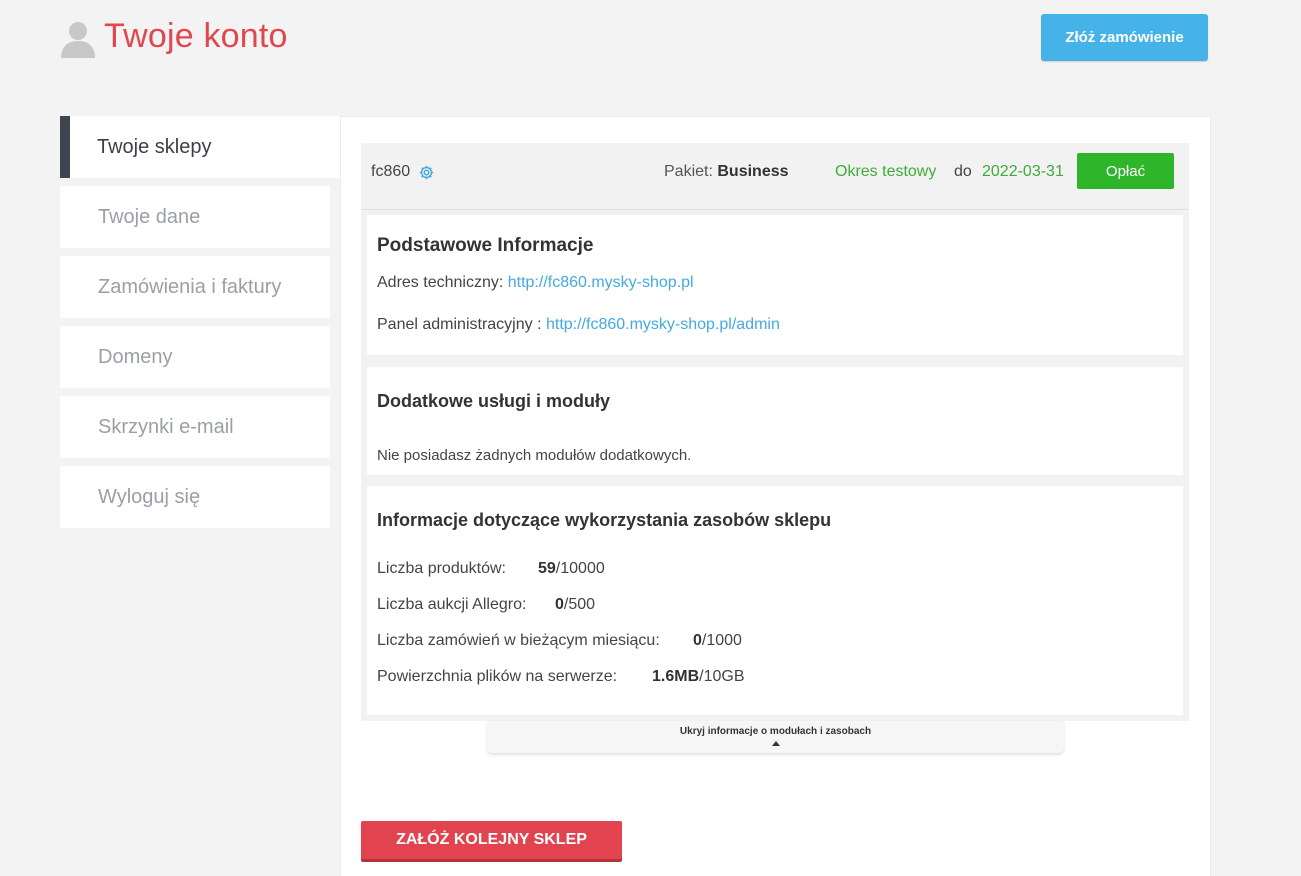 This screenshot has width=1301, height=876. I want to click on page-title: Twoje konto, so click(196, 35).